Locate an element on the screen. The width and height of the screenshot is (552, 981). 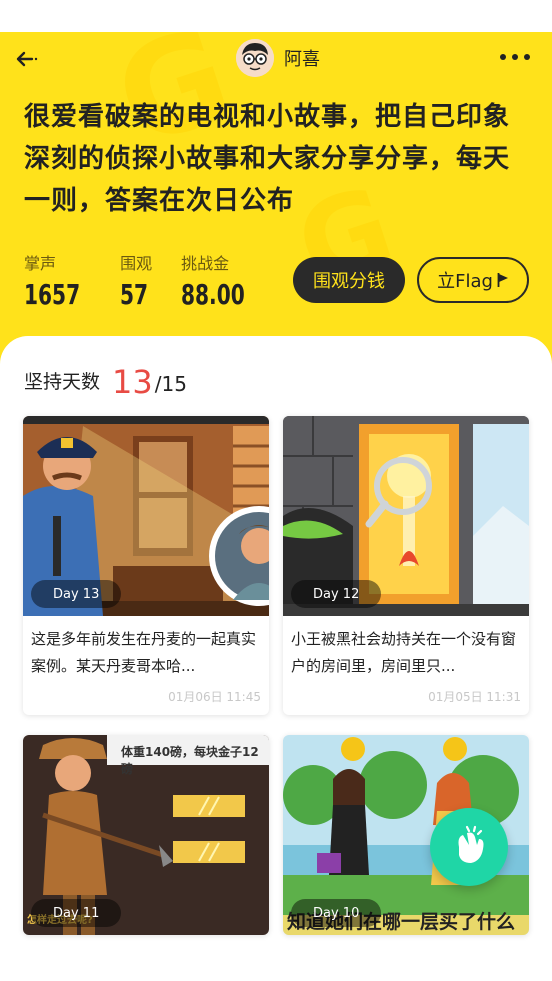
clap-hands-icon is located at coordinates (471, 844).